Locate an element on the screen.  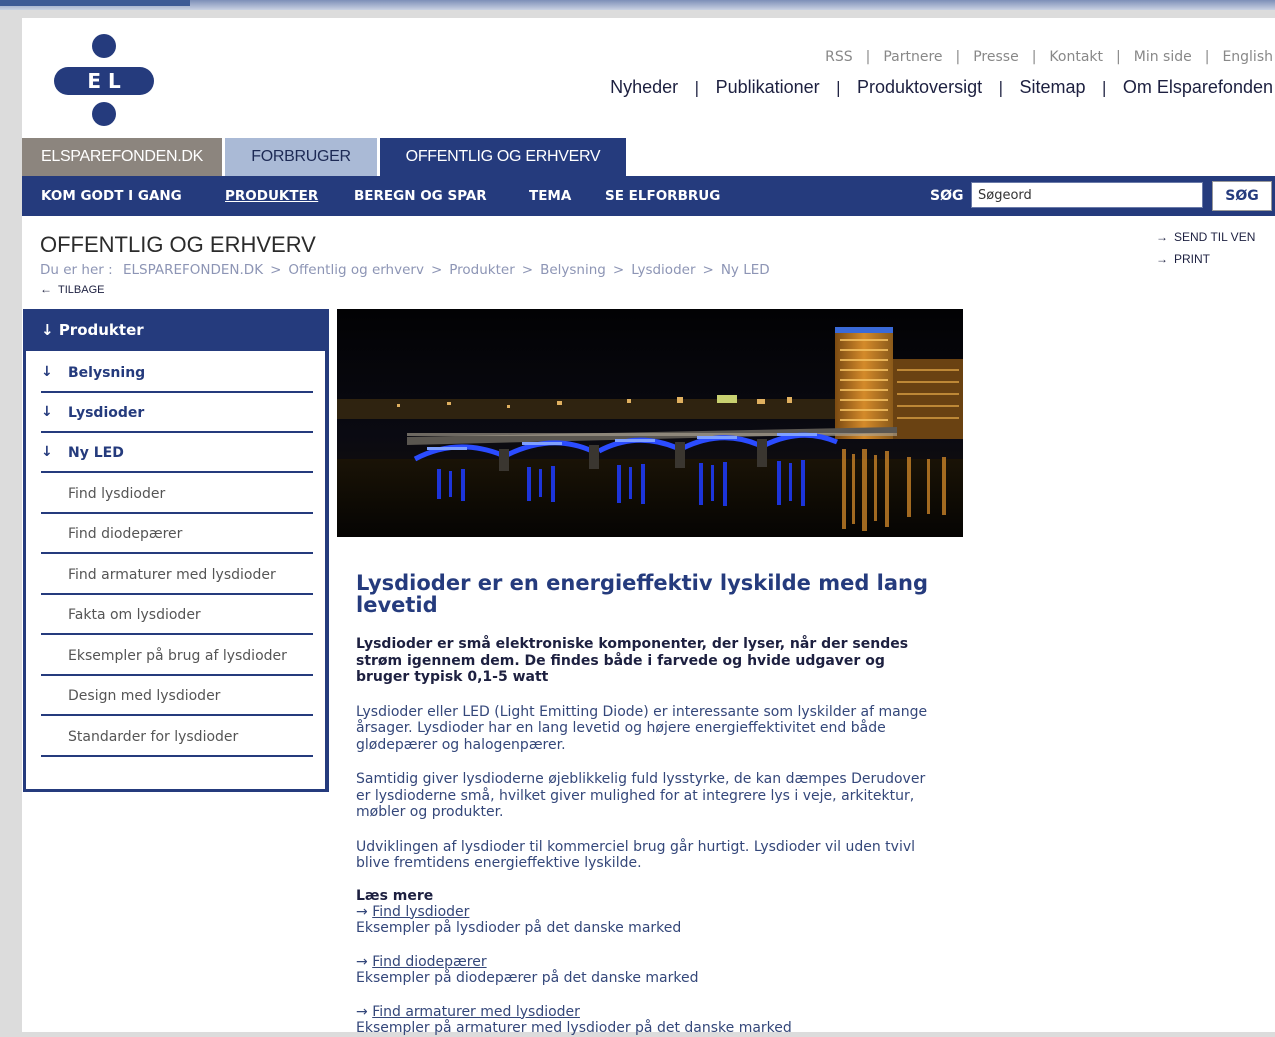
sidebar-item-standarder: Standarder for lysdioder is located at coordinates (177, 737).